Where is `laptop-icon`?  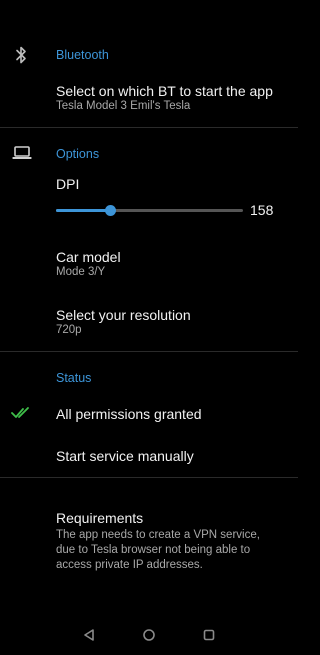 laptop-icon is located at coordinates (22, 153).